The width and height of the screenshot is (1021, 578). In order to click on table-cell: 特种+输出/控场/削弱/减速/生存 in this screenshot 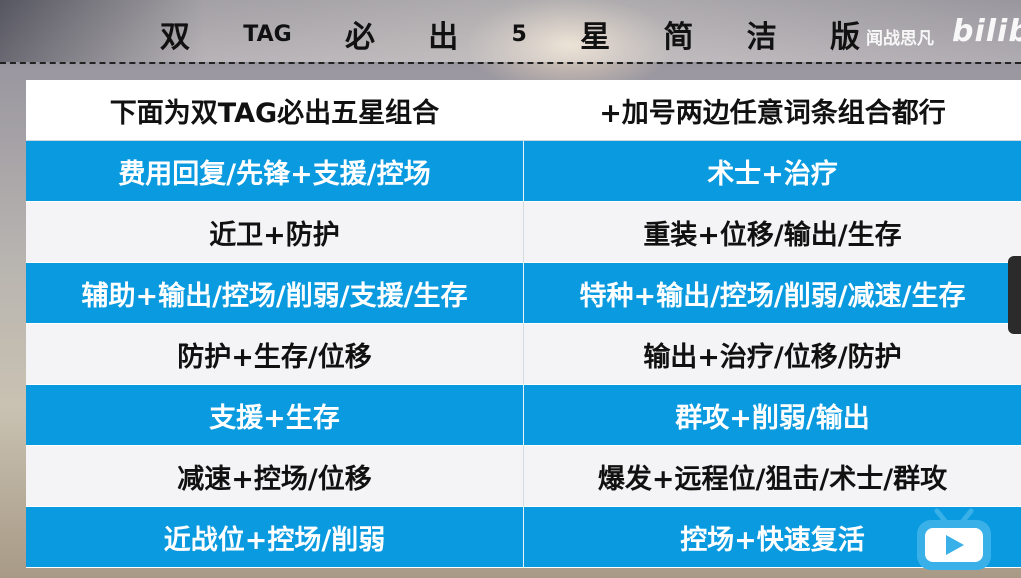, I will do `click(772, 293)`.